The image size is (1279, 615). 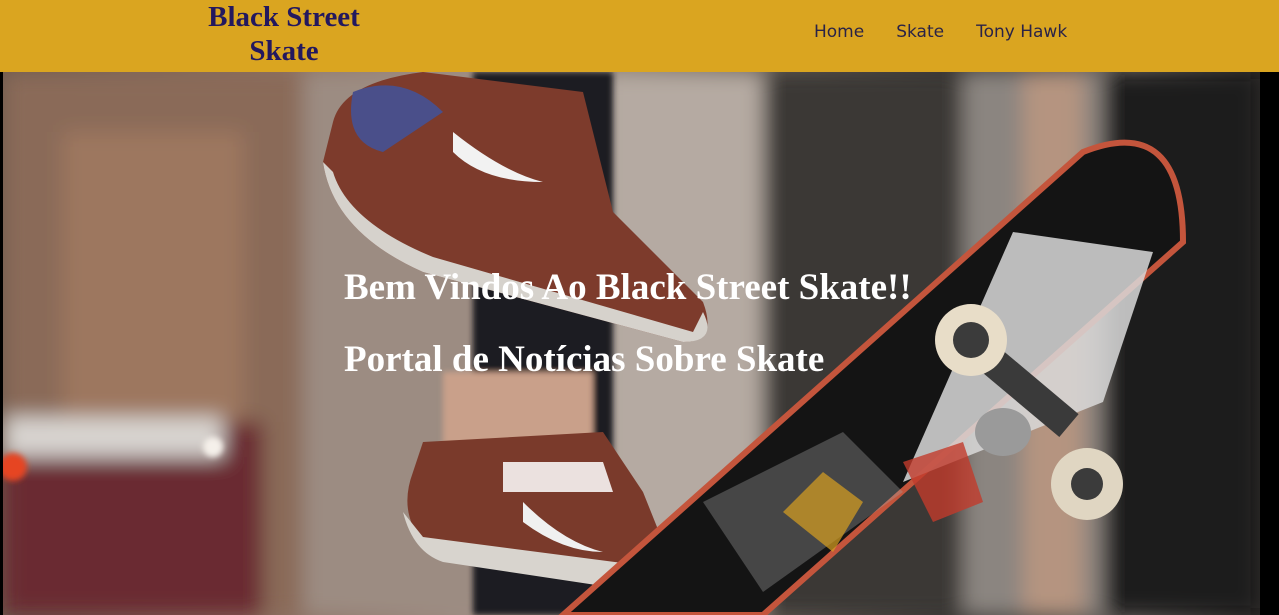 I want to click on page-edge, so click(x=1269, y=343).